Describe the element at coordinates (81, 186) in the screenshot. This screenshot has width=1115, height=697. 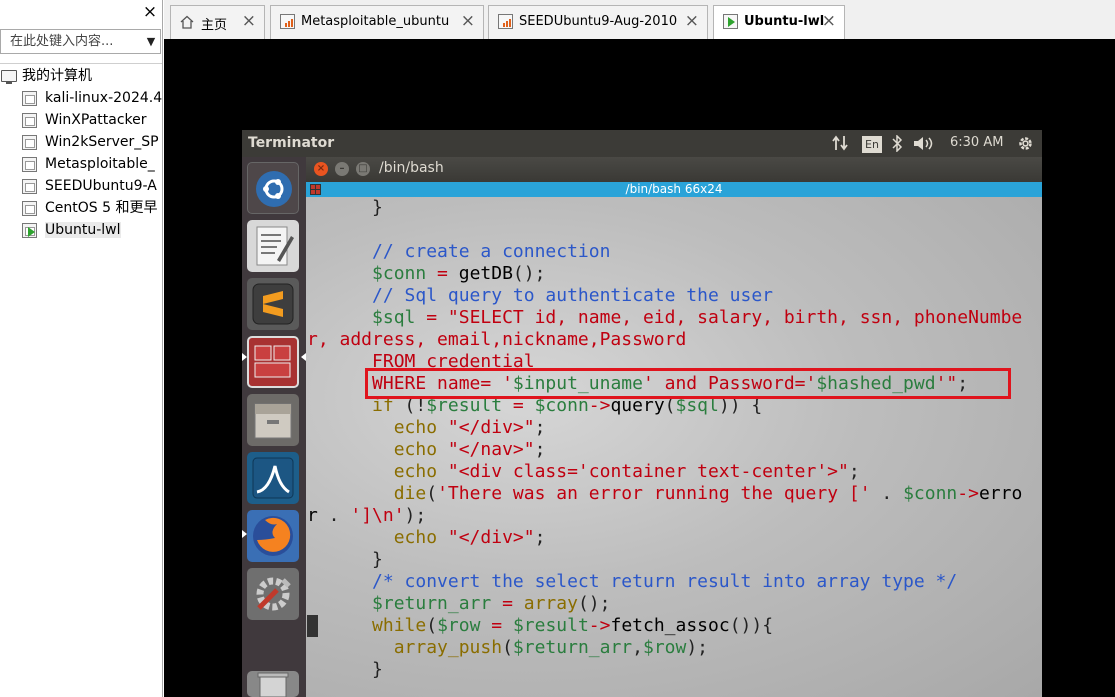
I see `tree-item-vm: SEEDUbuntu9-A` at that location.